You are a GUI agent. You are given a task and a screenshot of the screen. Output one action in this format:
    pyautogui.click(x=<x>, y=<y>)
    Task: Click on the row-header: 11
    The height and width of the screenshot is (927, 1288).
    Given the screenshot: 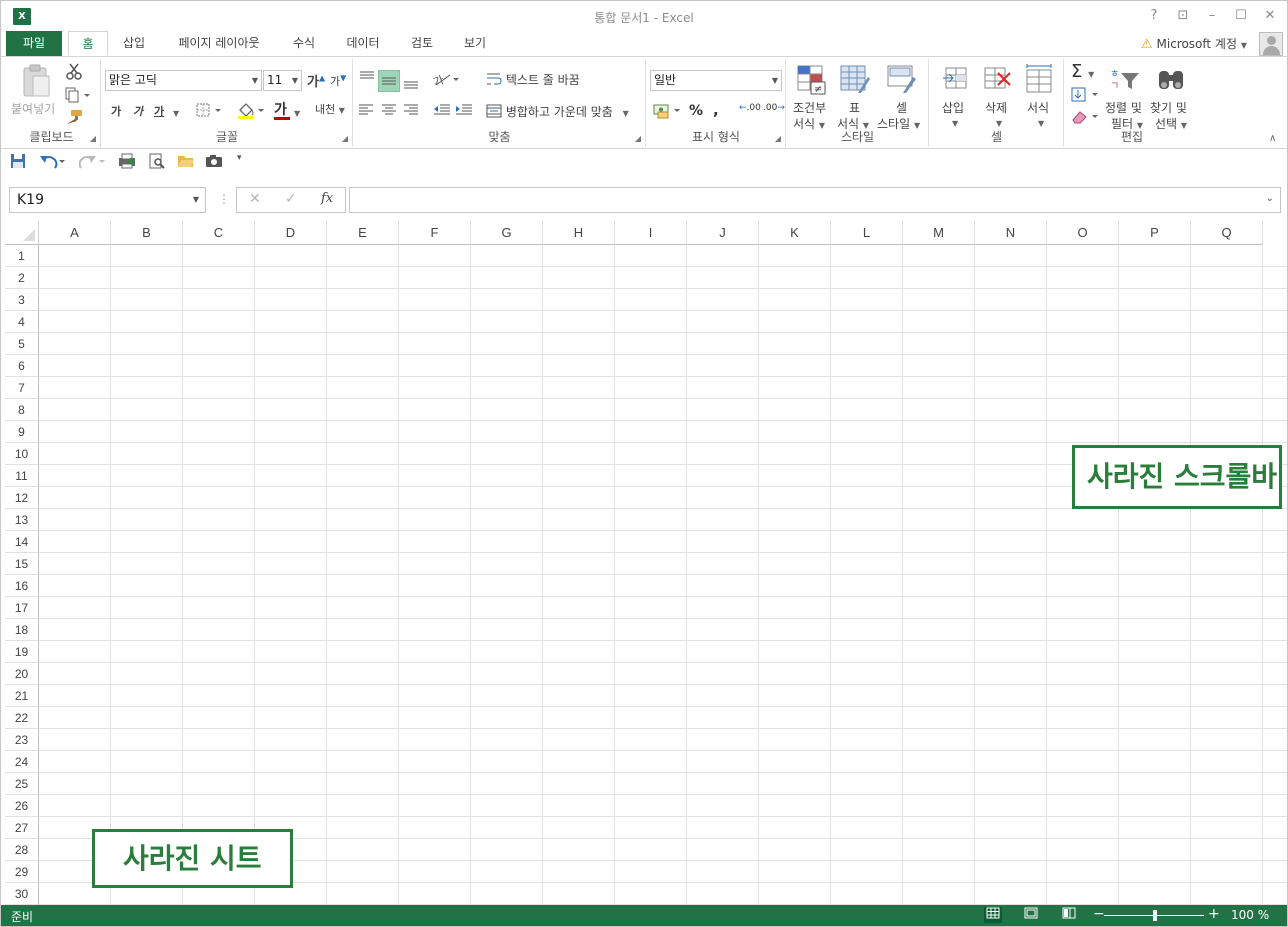 What is the action you would take?
    pyautogui.click(x=22, y=476)
    